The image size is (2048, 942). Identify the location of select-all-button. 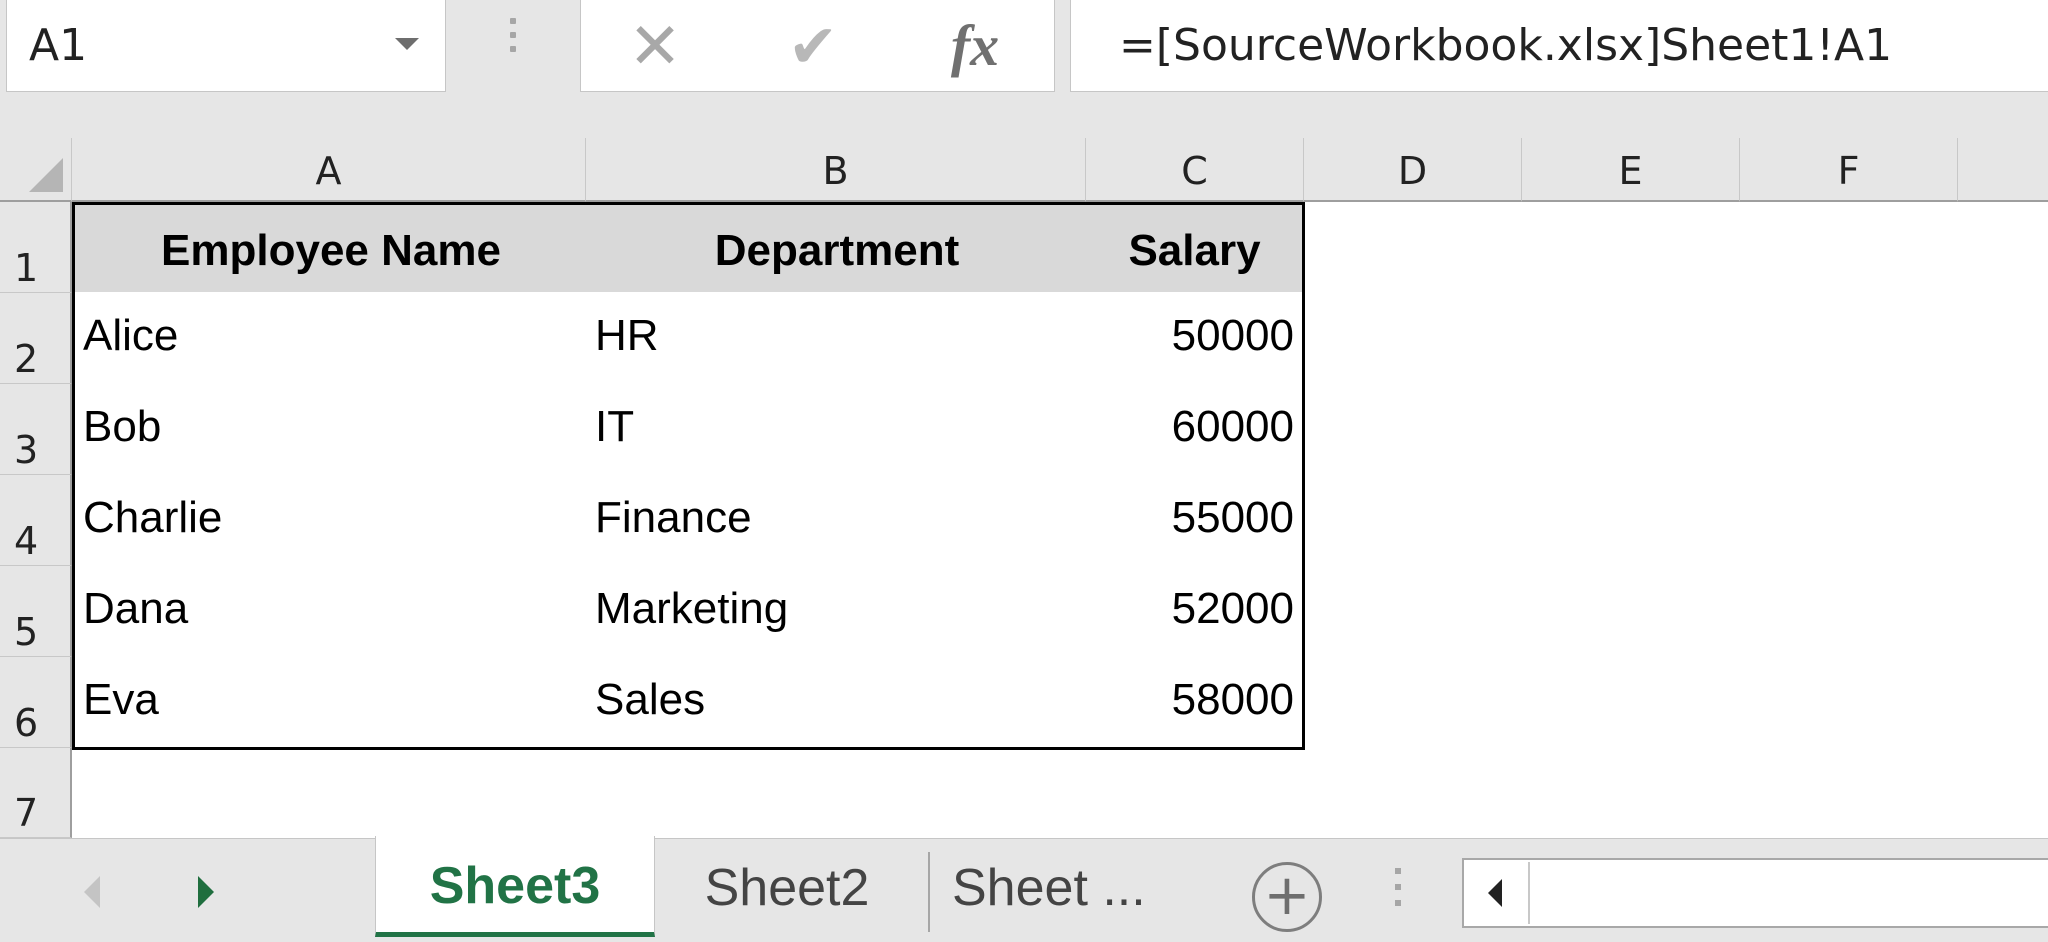
(36, 170).